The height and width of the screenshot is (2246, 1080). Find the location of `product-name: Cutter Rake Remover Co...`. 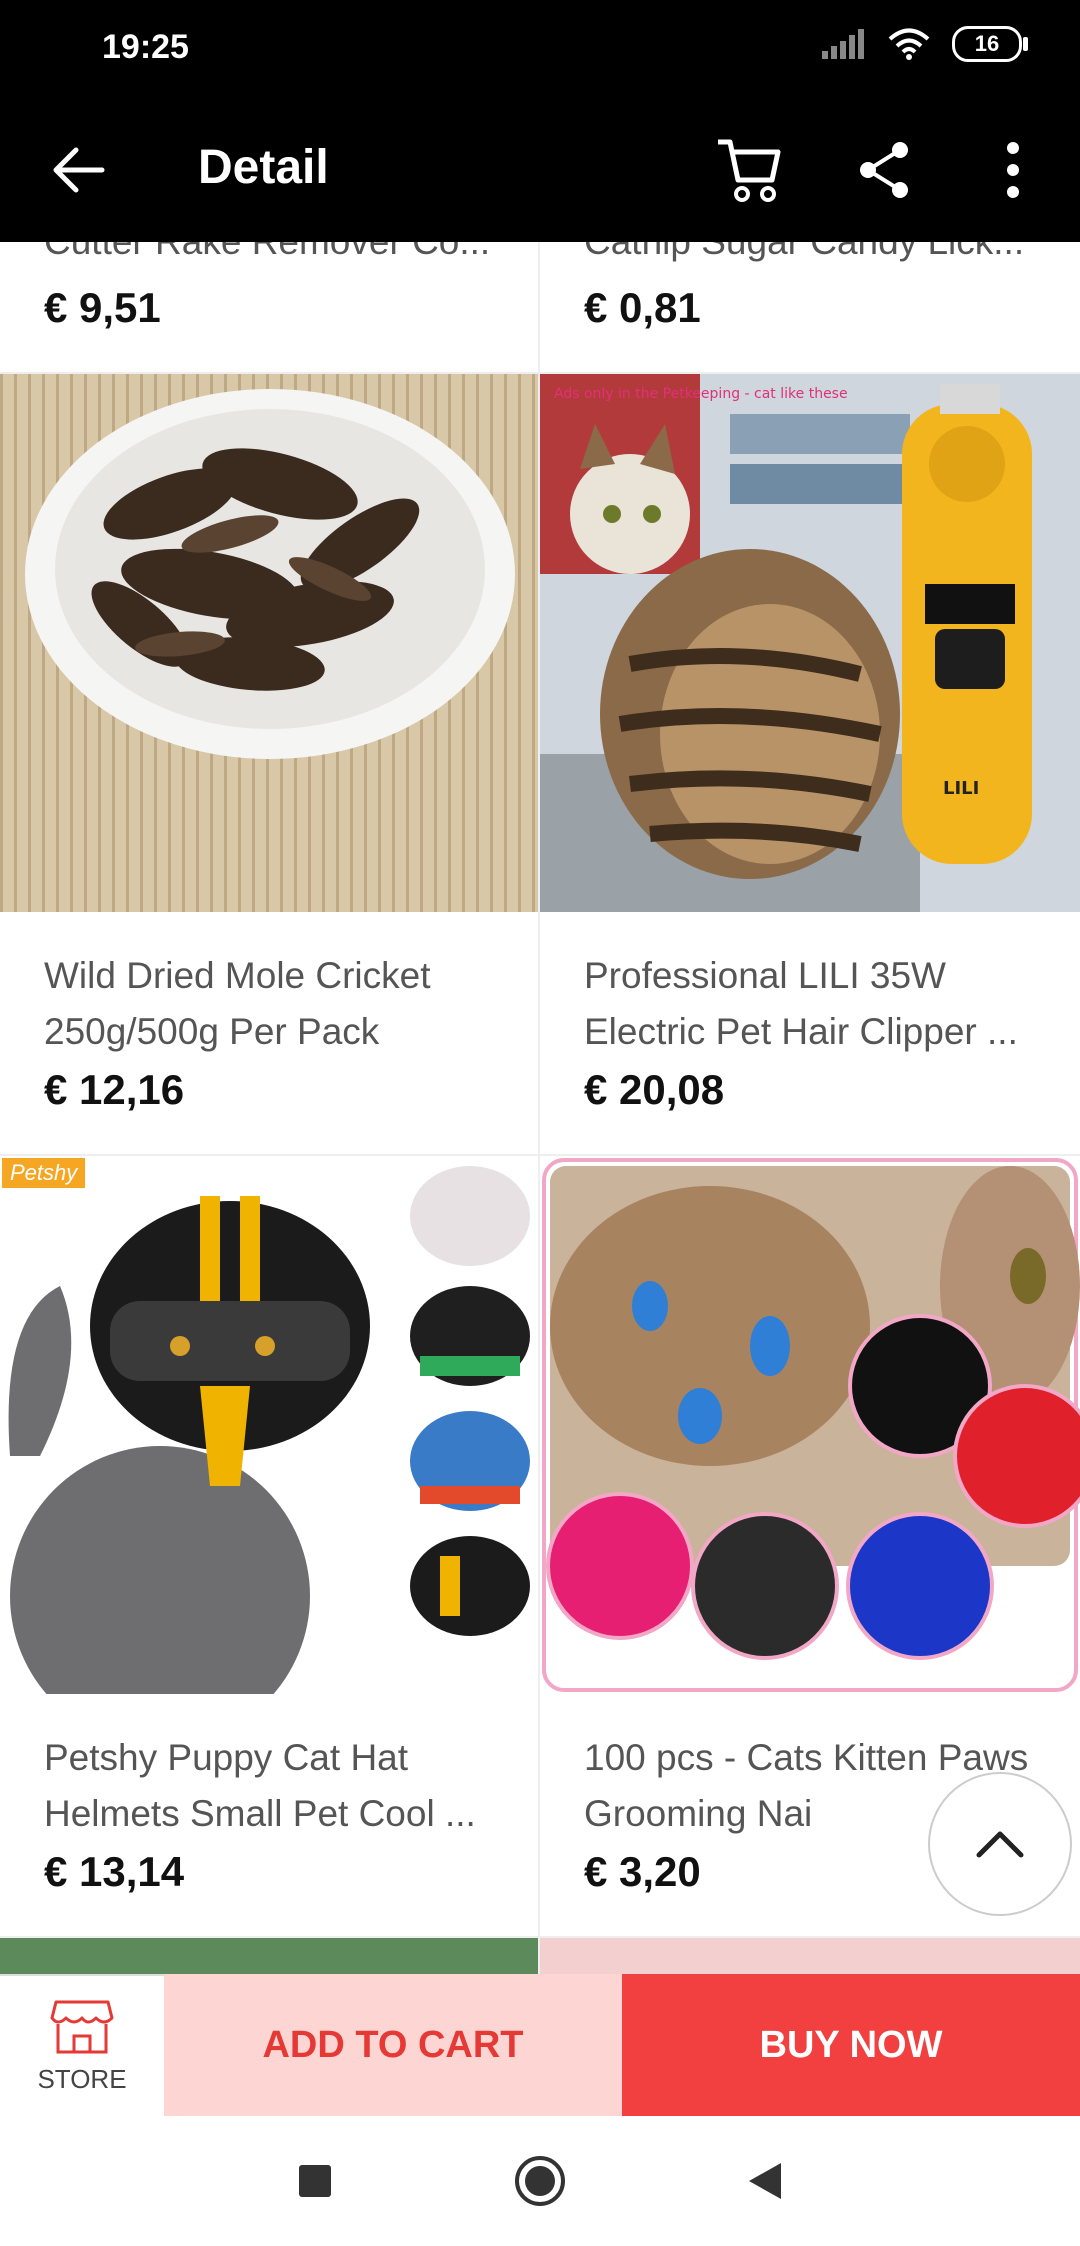

product-name: Cutter Rake Remover Co... is located at coordinates (271, 256).